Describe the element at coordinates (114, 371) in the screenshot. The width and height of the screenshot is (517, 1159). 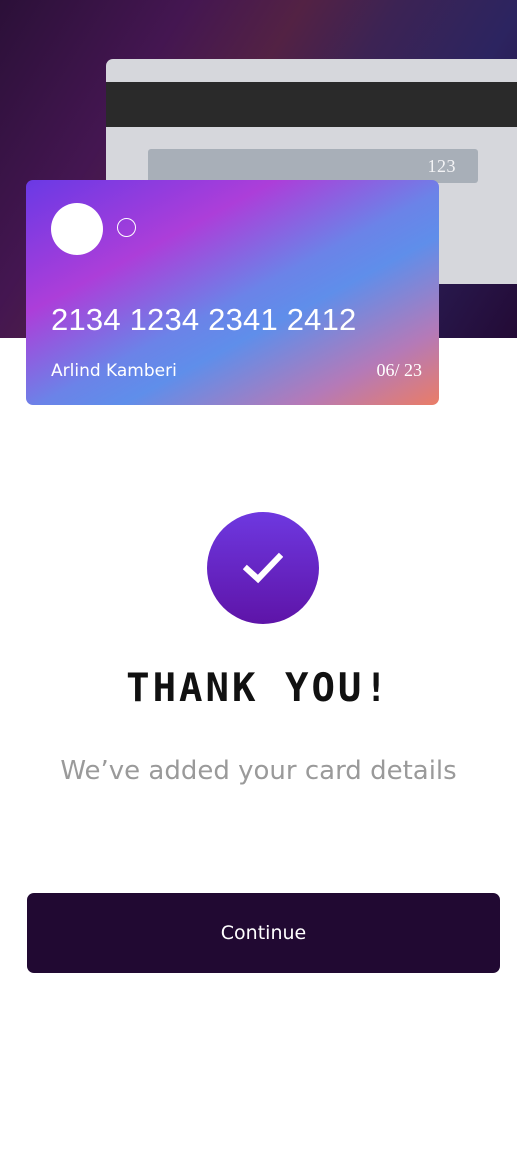
I see `card-holder-name: Arlind Kamberi` at that location.